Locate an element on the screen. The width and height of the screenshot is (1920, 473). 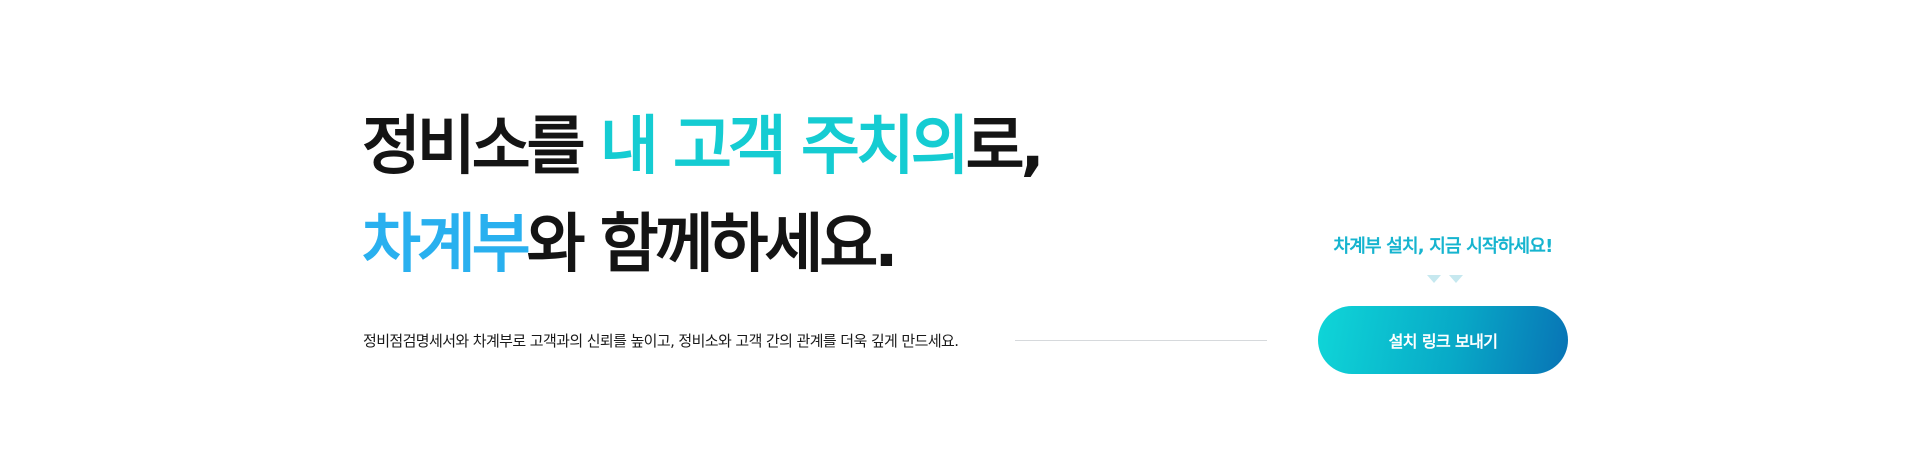
headline-line-2: 차계부와 함께하세요. is located at coordinates (701, 245).